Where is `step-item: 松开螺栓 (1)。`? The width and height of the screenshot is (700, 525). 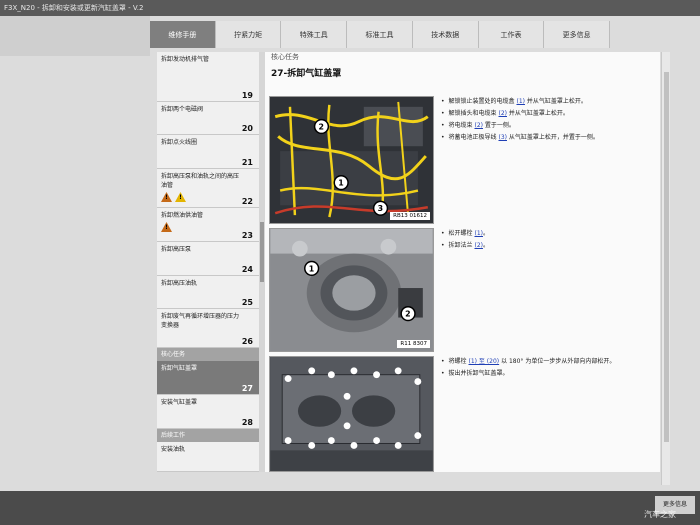
step-item: 松开螺栓 (1)。 is located at coordinates (465, 234).